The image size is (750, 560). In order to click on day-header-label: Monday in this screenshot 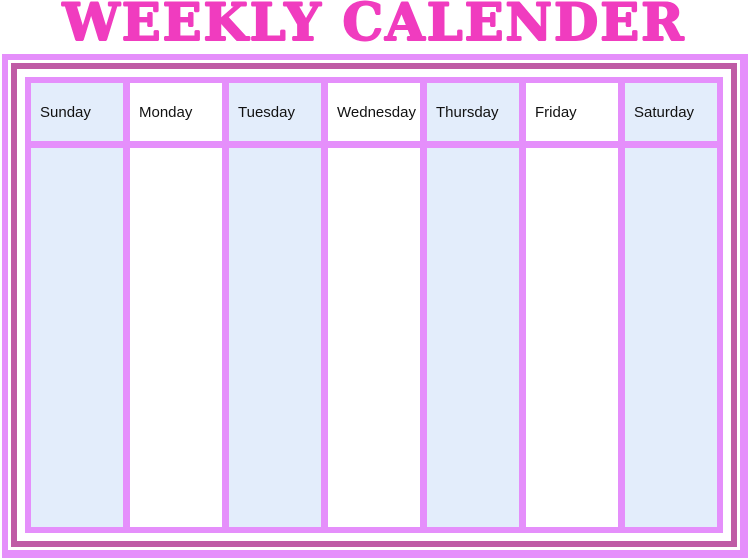, I will do `click(166, 112)`.